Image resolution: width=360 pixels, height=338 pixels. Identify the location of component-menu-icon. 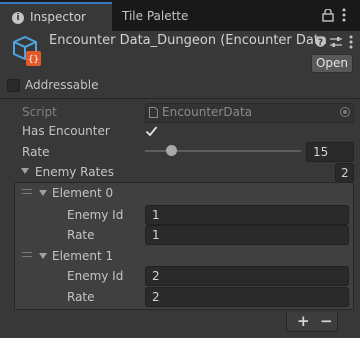
(351, 42).